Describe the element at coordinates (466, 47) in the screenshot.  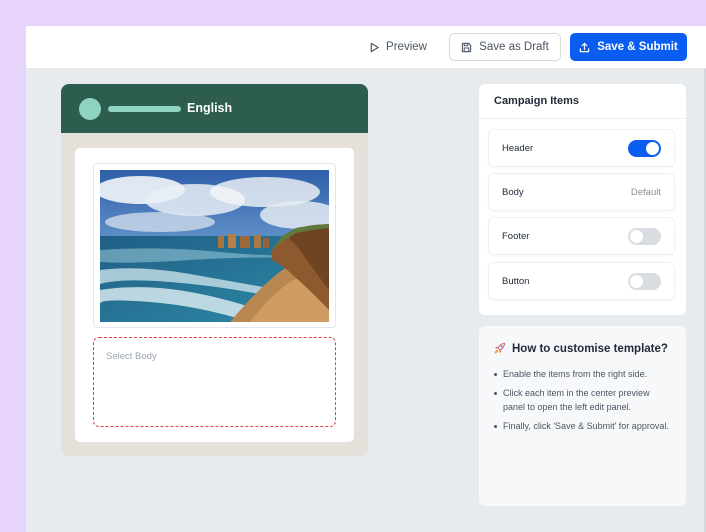
I see `save-icon` at that location.